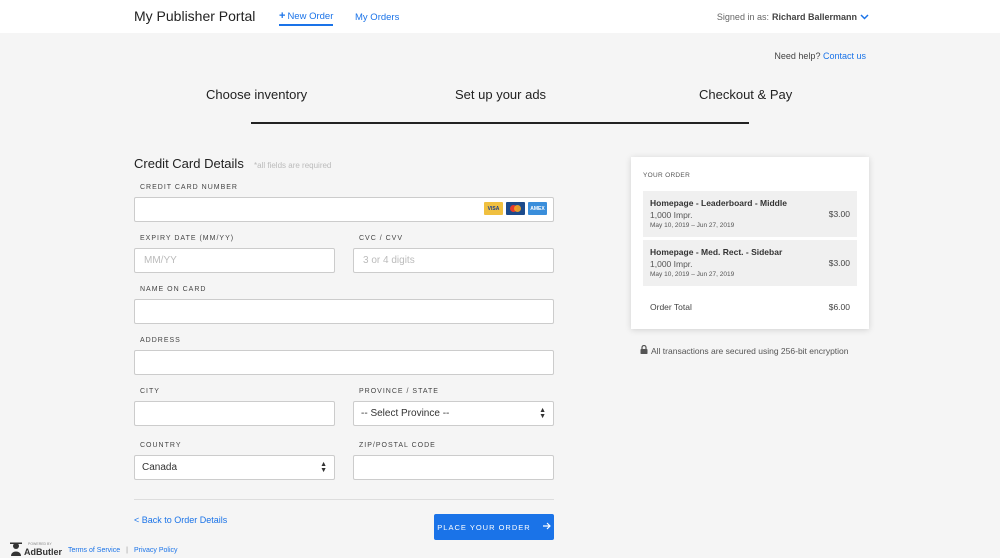 The width and height of the screenshot is (1000, 558). I want to click on nav-new-order: + New Order, so click(306, 18).